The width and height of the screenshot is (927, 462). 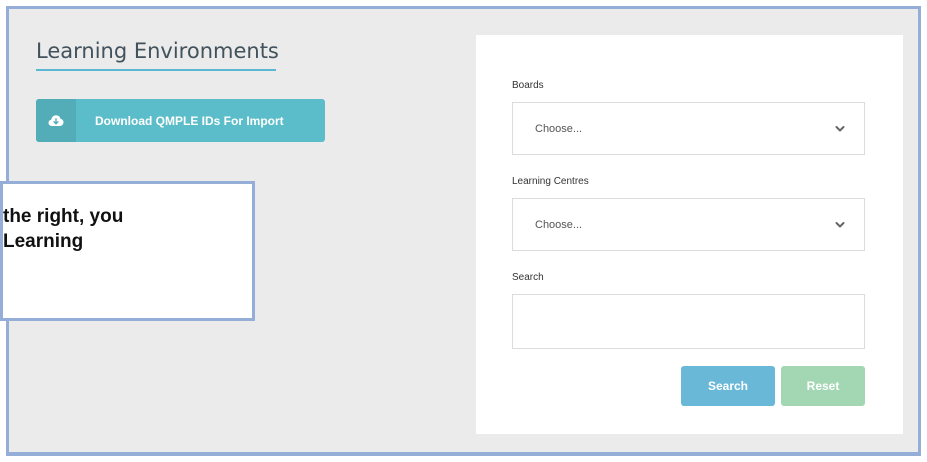 I want to click on cloud-download-icon, so click(x=56, y=120).